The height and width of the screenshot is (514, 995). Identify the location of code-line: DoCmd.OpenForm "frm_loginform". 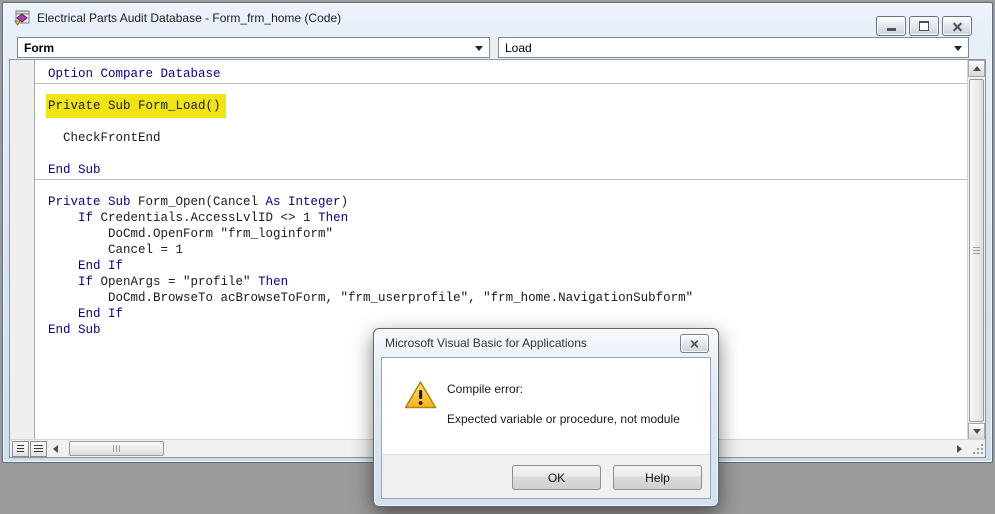
(508, 234).